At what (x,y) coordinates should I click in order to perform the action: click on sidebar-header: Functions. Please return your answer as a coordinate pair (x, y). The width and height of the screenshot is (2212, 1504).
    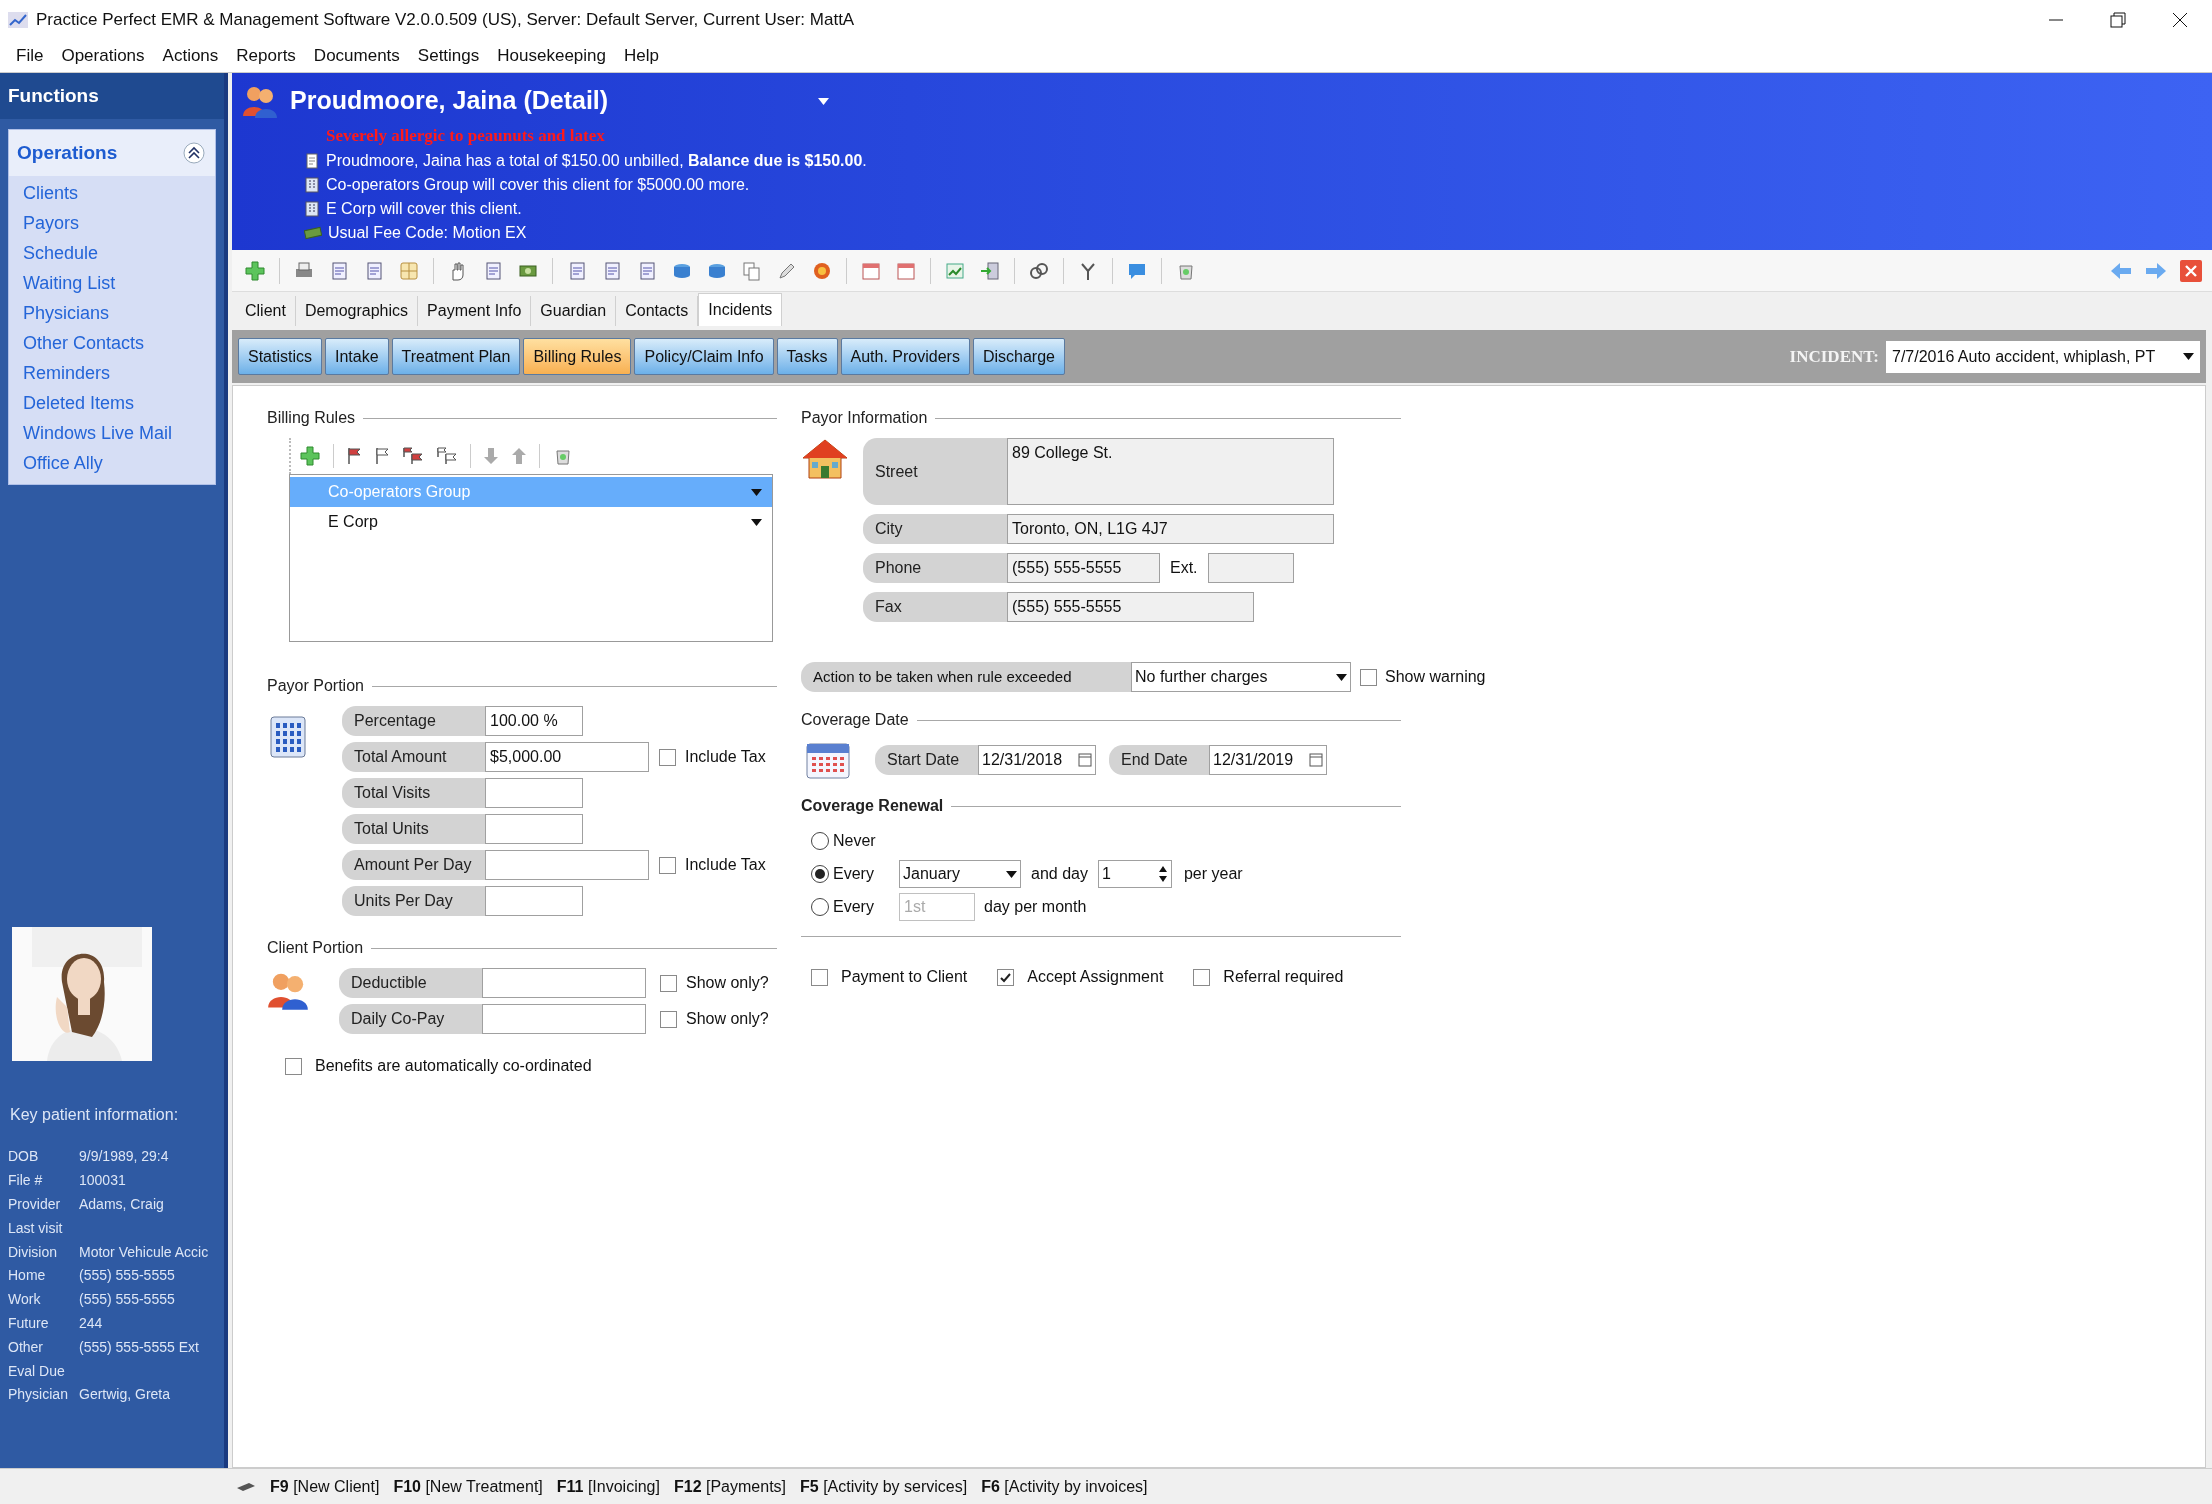
    Looking at the image, I should click on (112, 96).